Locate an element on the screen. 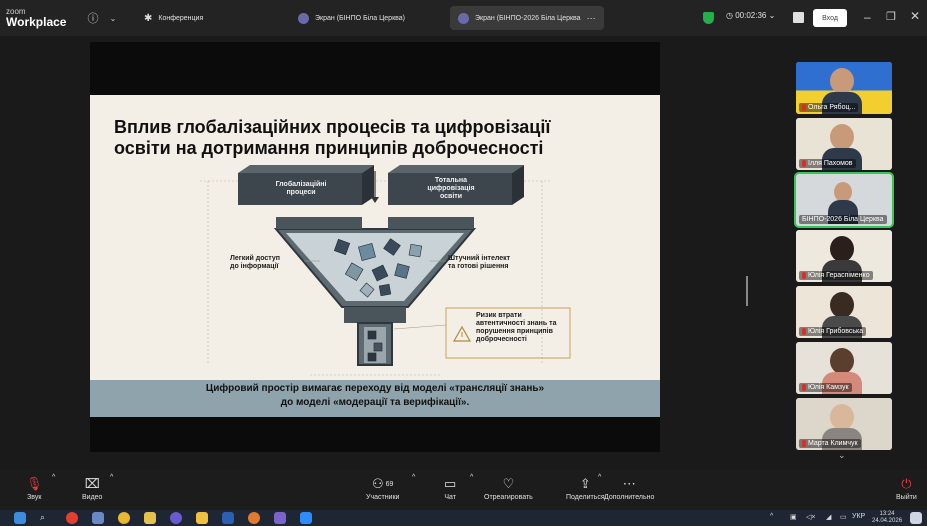 Image resolution: width=927 pixels, height=526 pixels. participant-name: БІНПО-2026 Біла Церква is located at coordinates (843, 219).